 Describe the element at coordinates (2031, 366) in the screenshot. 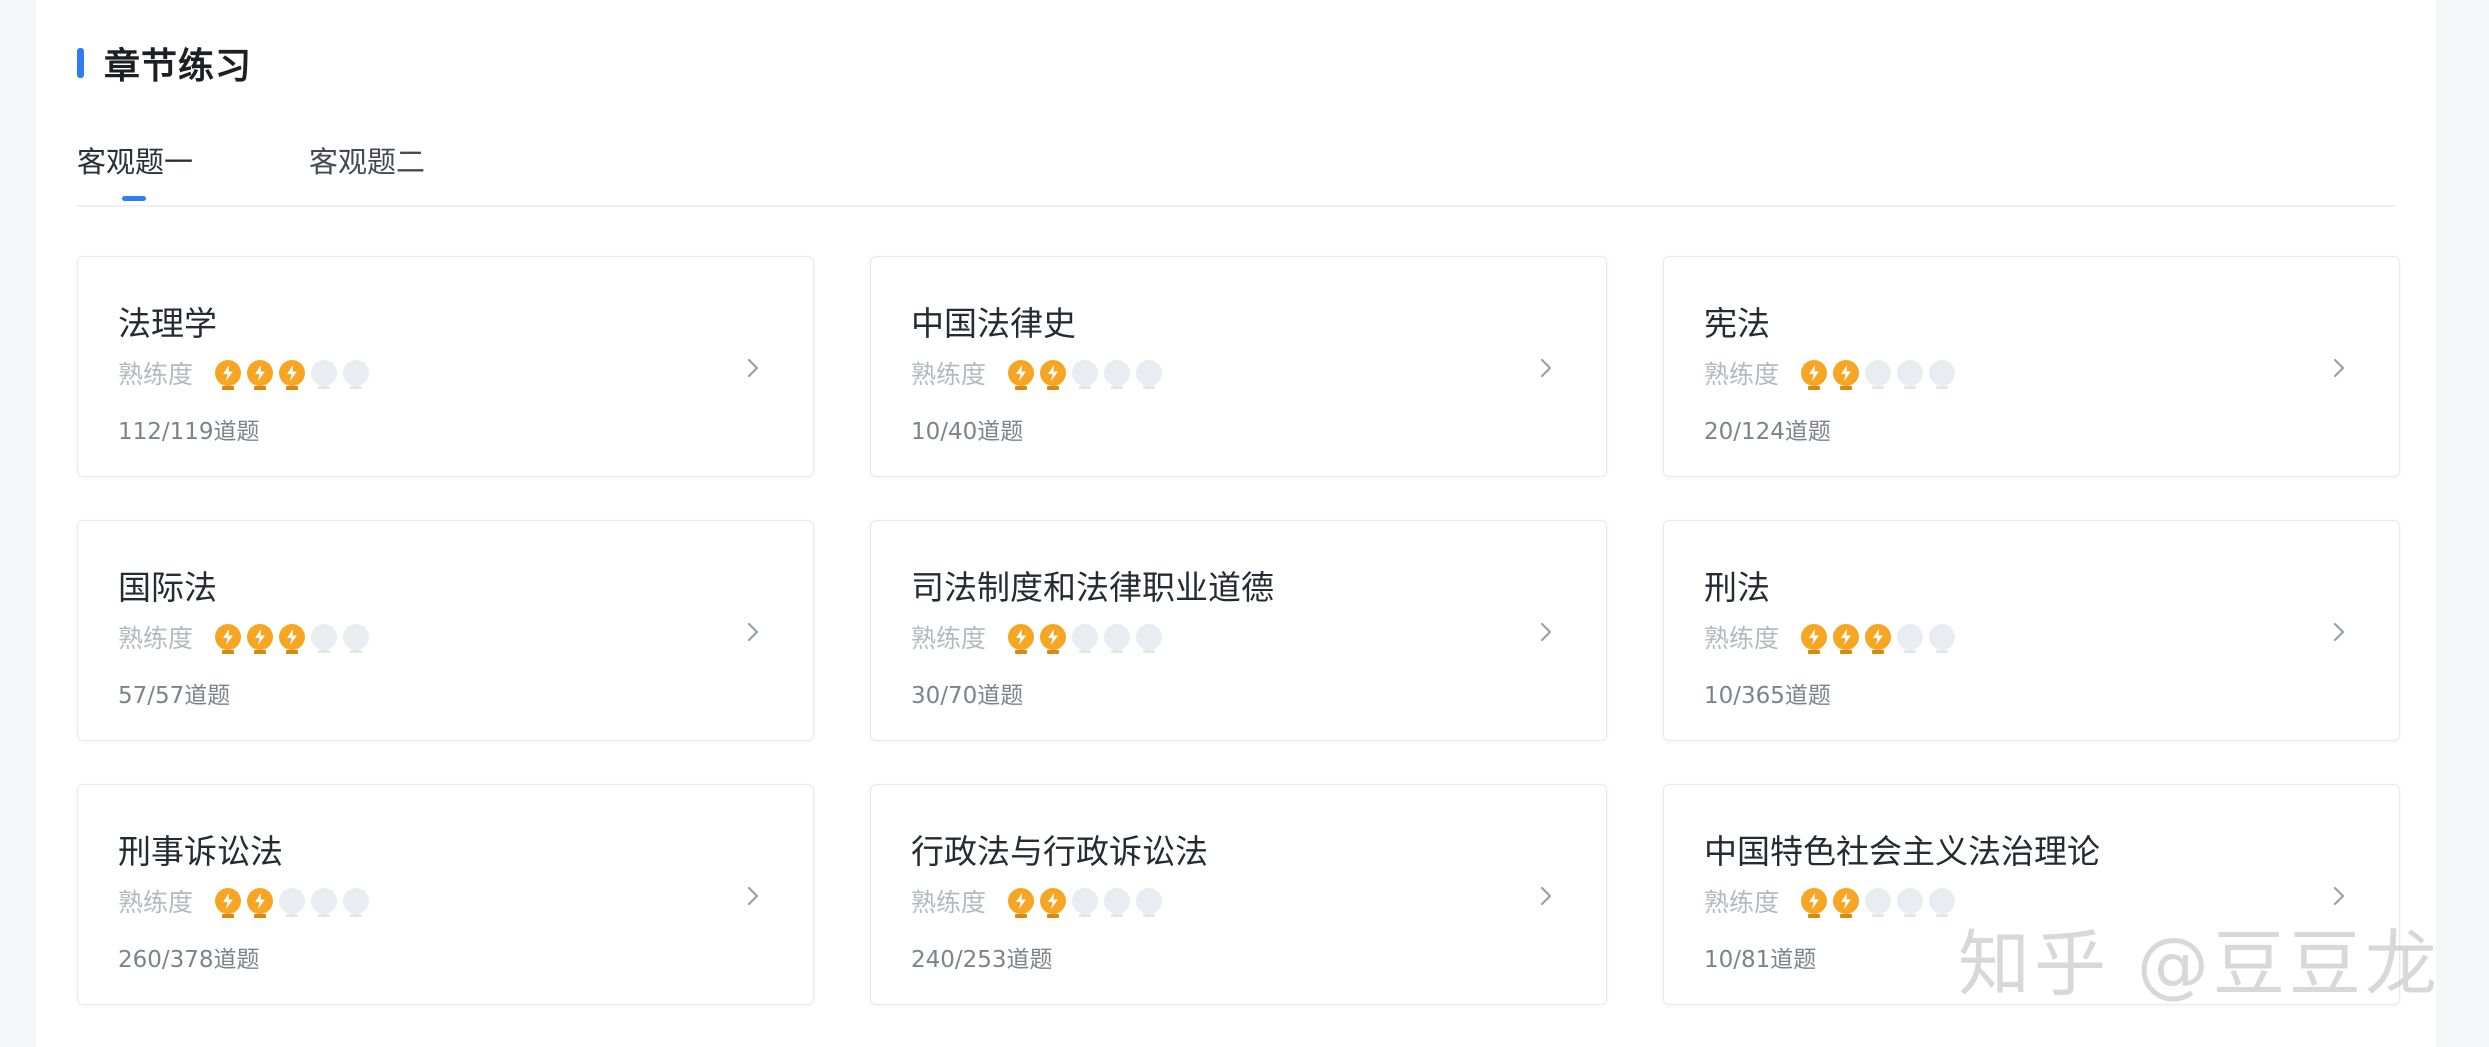

I see `chapter-card: 宪法熟练度 20/124道题` at that location.